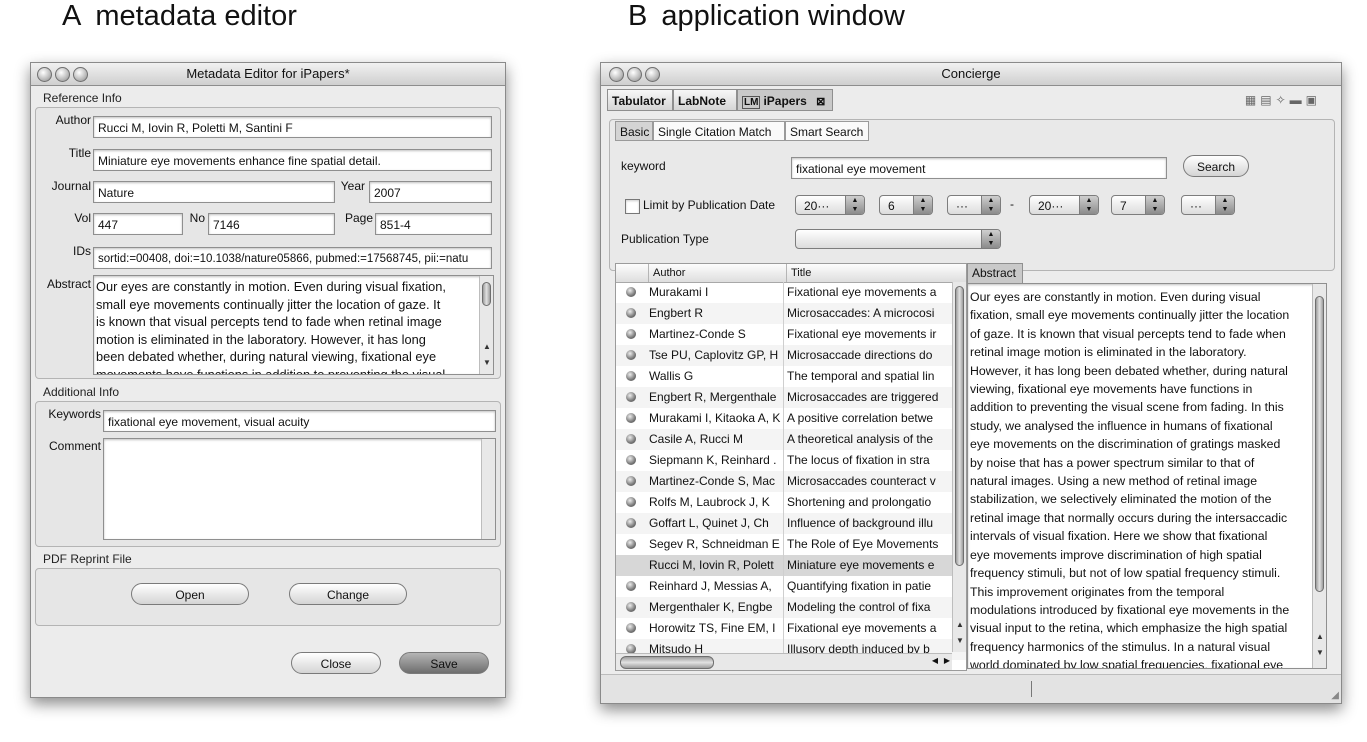  I want to click on to-month-select: 7 ▲ ▼, so click(1138, 205).